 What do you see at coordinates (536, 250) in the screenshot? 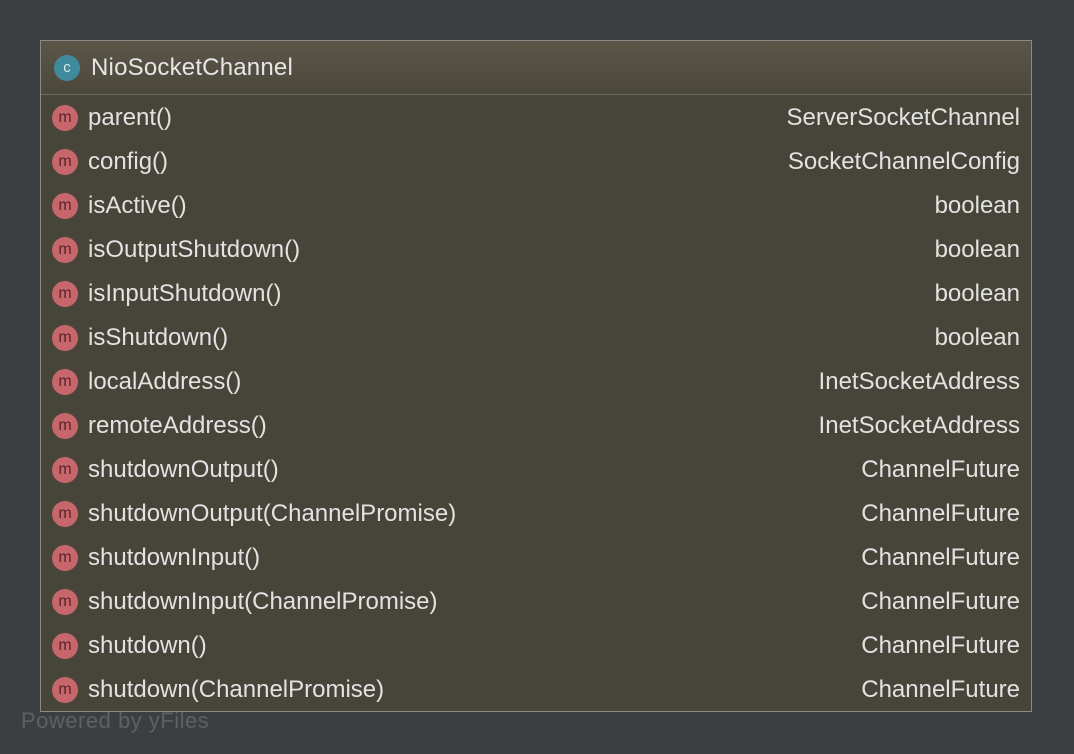
I see `method-row: m isOutputShutdown() boolean` at bounding box center [536, 250].